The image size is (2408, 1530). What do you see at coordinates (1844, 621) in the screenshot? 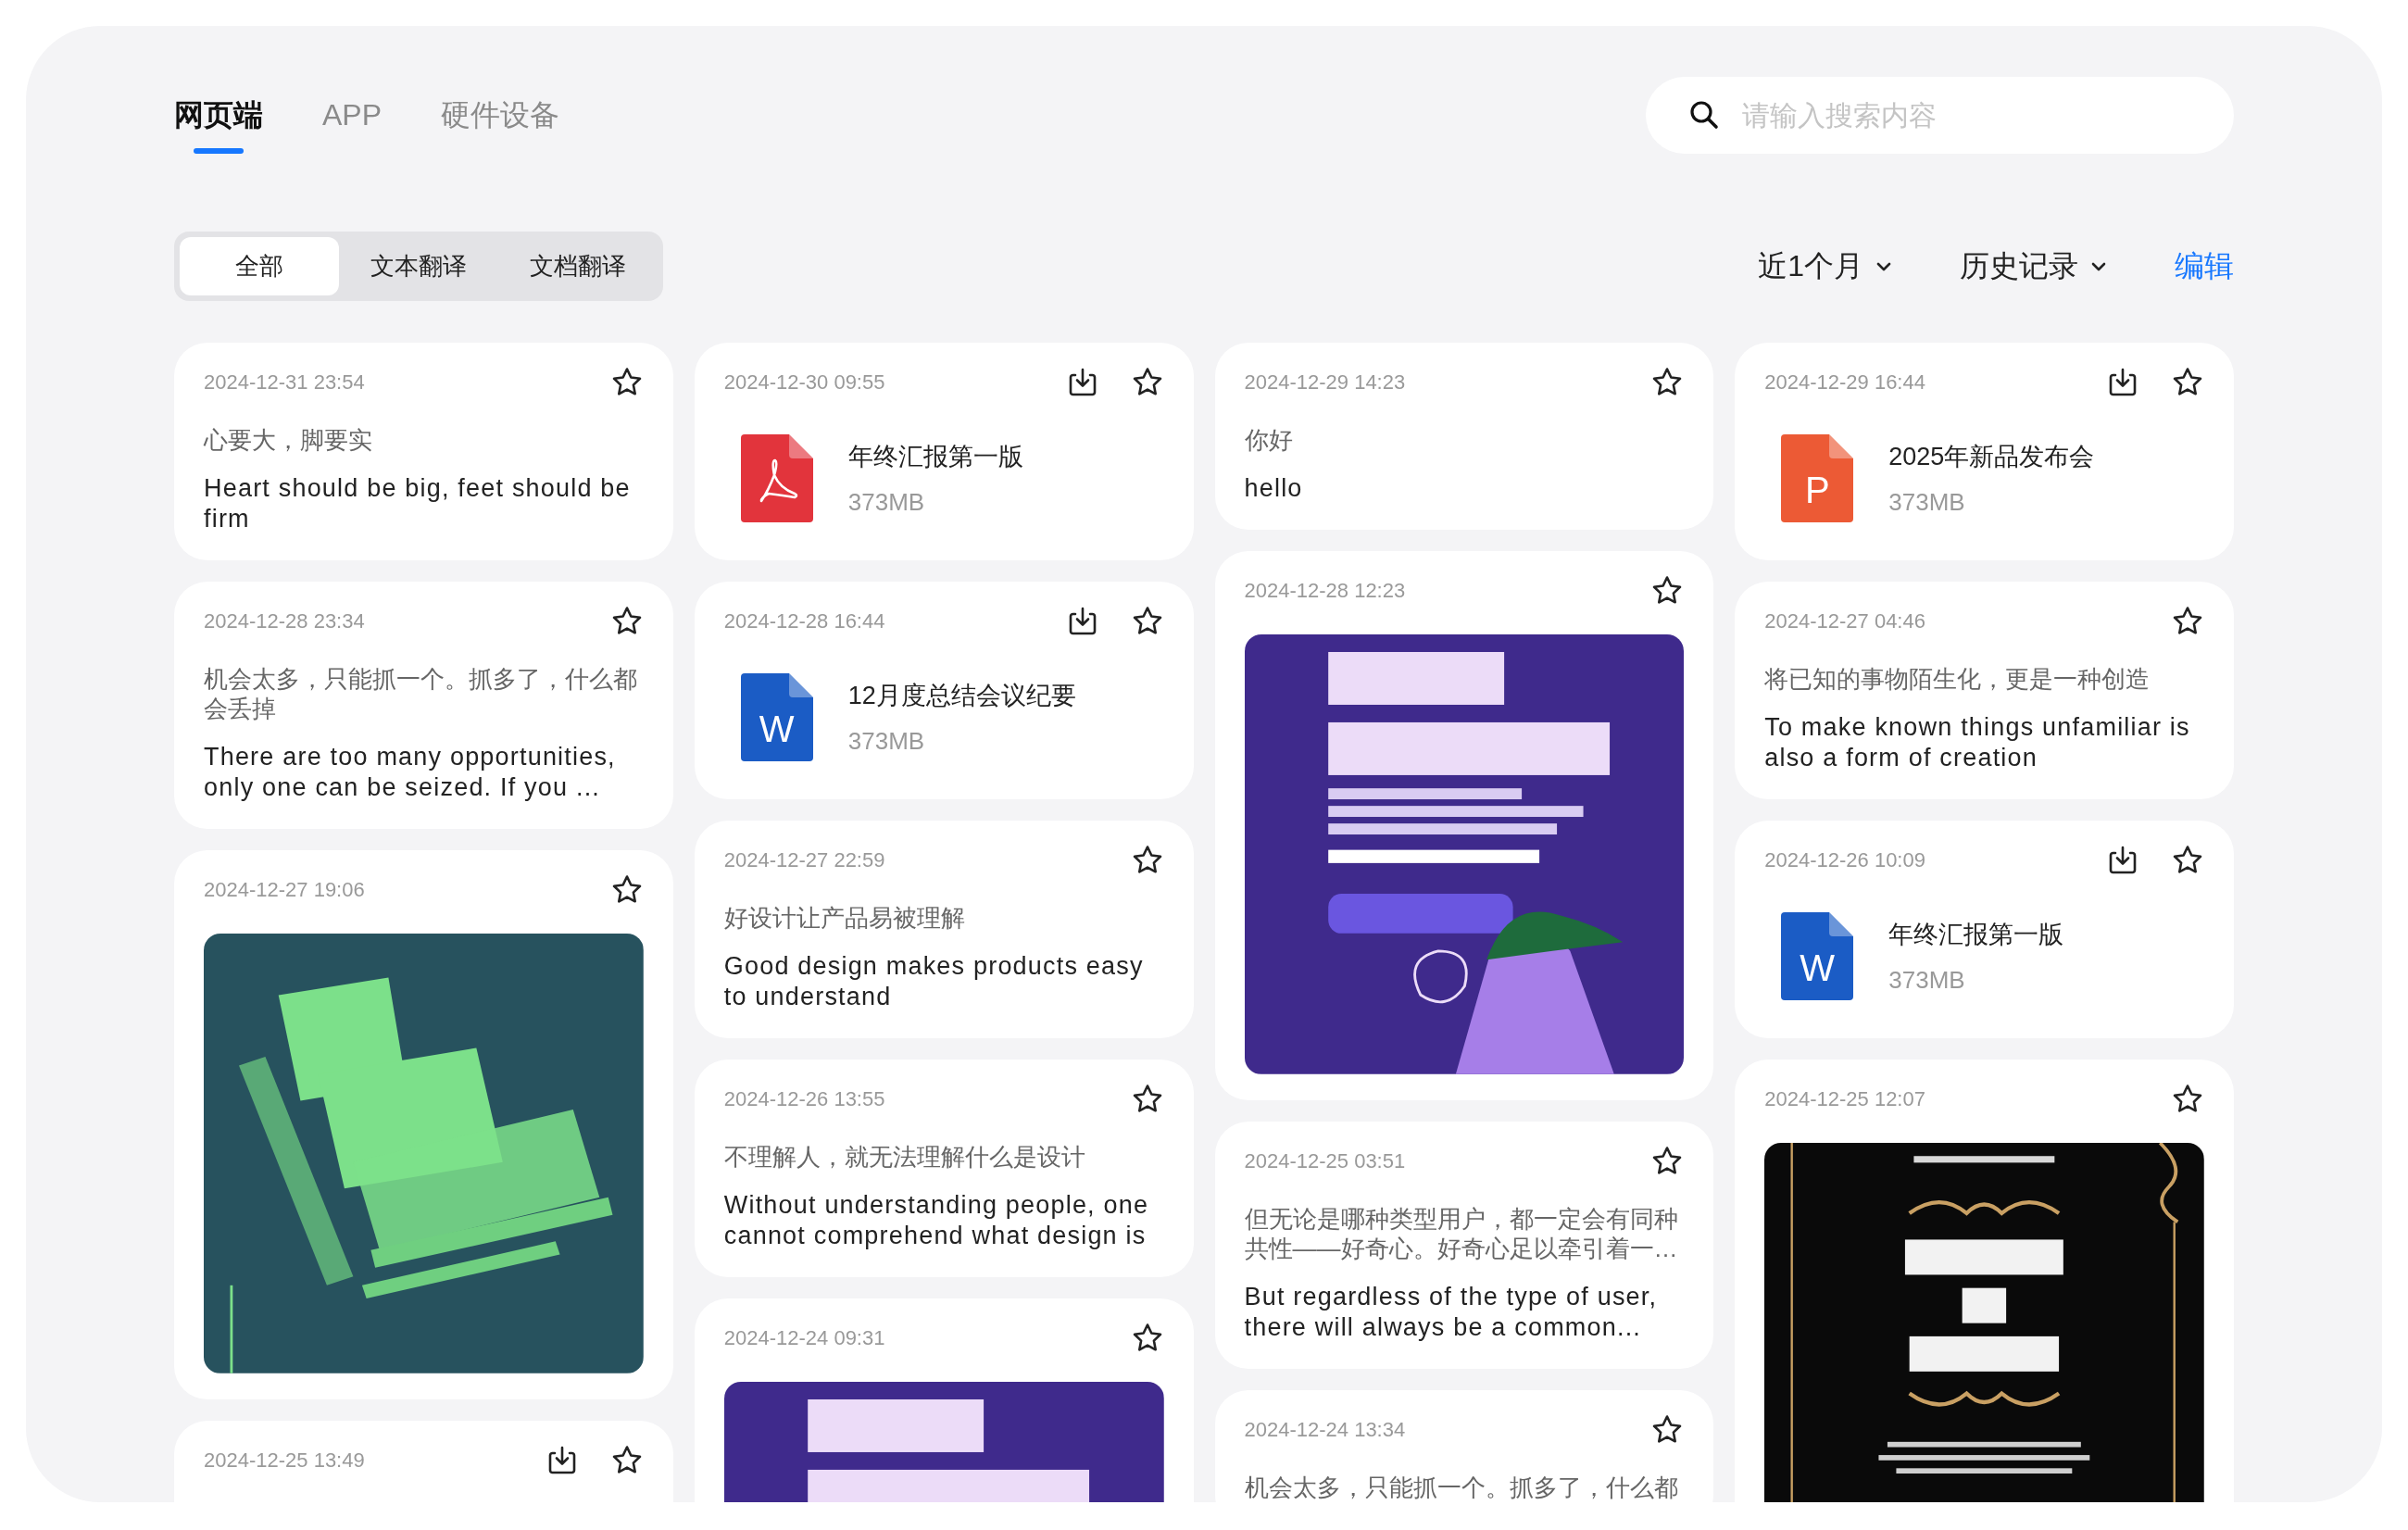
I see `card-date: 2024-12-27 04:46` at bounding box center [1844, 621].